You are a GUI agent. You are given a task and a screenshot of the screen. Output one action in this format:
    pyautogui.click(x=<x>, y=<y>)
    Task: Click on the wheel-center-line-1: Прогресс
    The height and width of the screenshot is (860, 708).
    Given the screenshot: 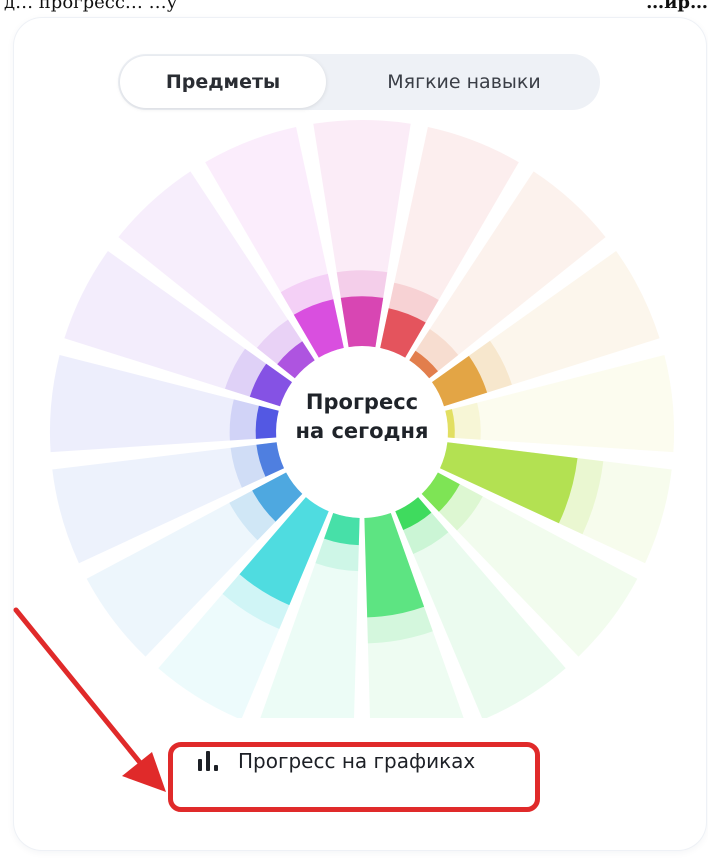 What is the action you would take?
    pyautogui.click(x=362, y=402)
    